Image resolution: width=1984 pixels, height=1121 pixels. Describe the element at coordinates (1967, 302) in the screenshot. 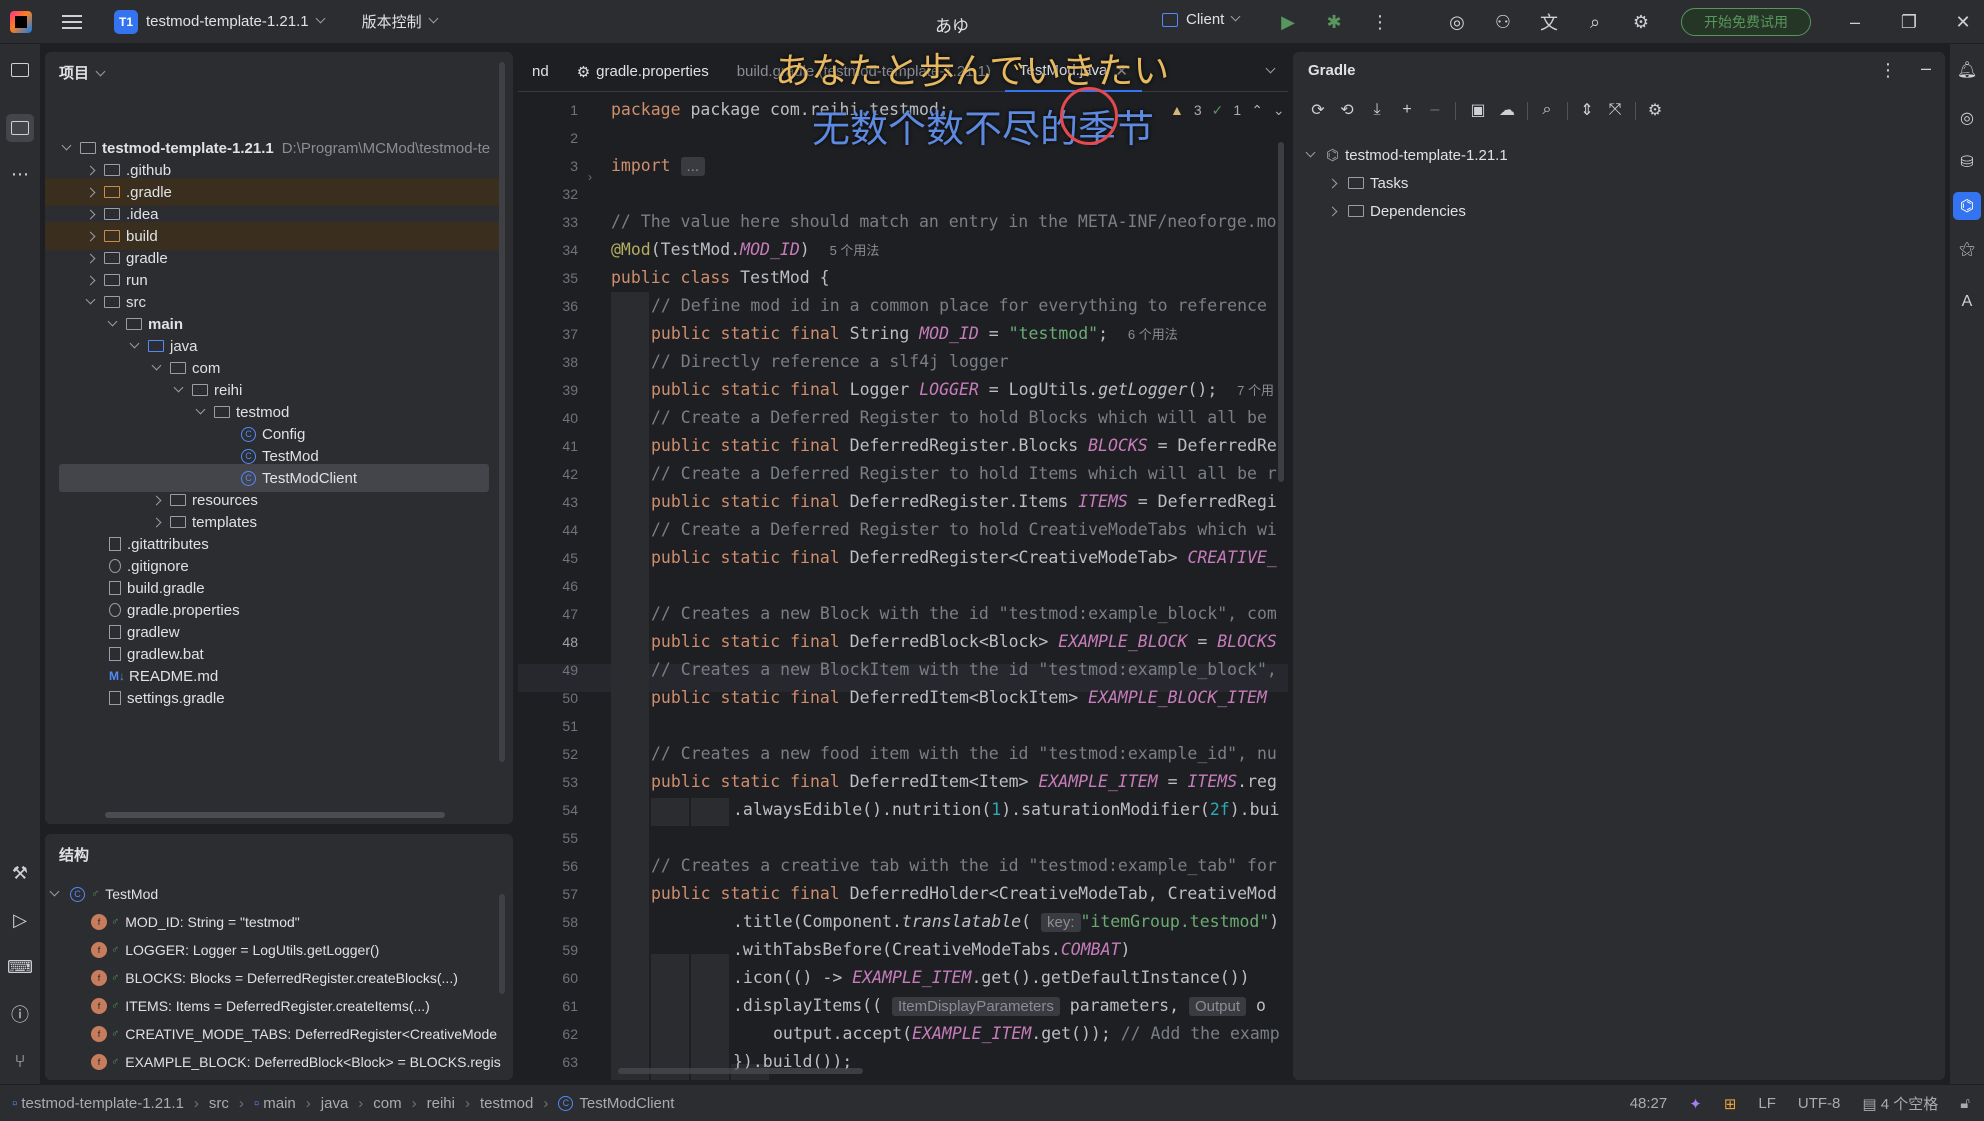

I see `translation-icon: A` at that location.